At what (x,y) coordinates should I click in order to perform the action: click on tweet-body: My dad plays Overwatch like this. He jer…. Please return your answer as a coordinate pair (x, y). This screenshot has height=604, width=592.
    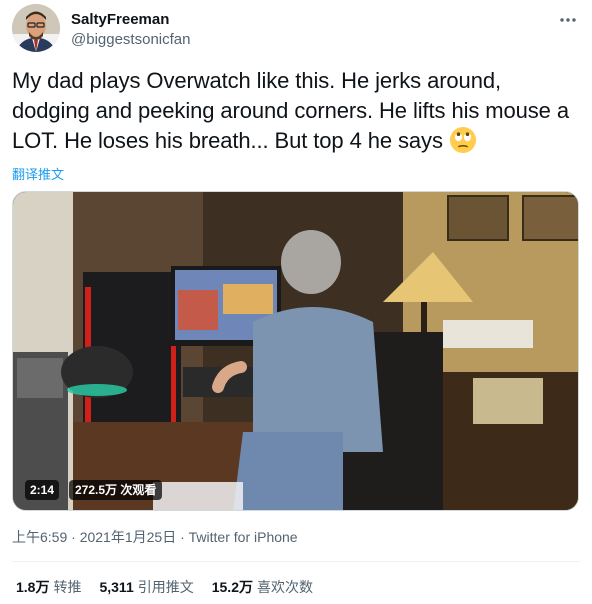
    Looking at the image, I should click on (298, 111).